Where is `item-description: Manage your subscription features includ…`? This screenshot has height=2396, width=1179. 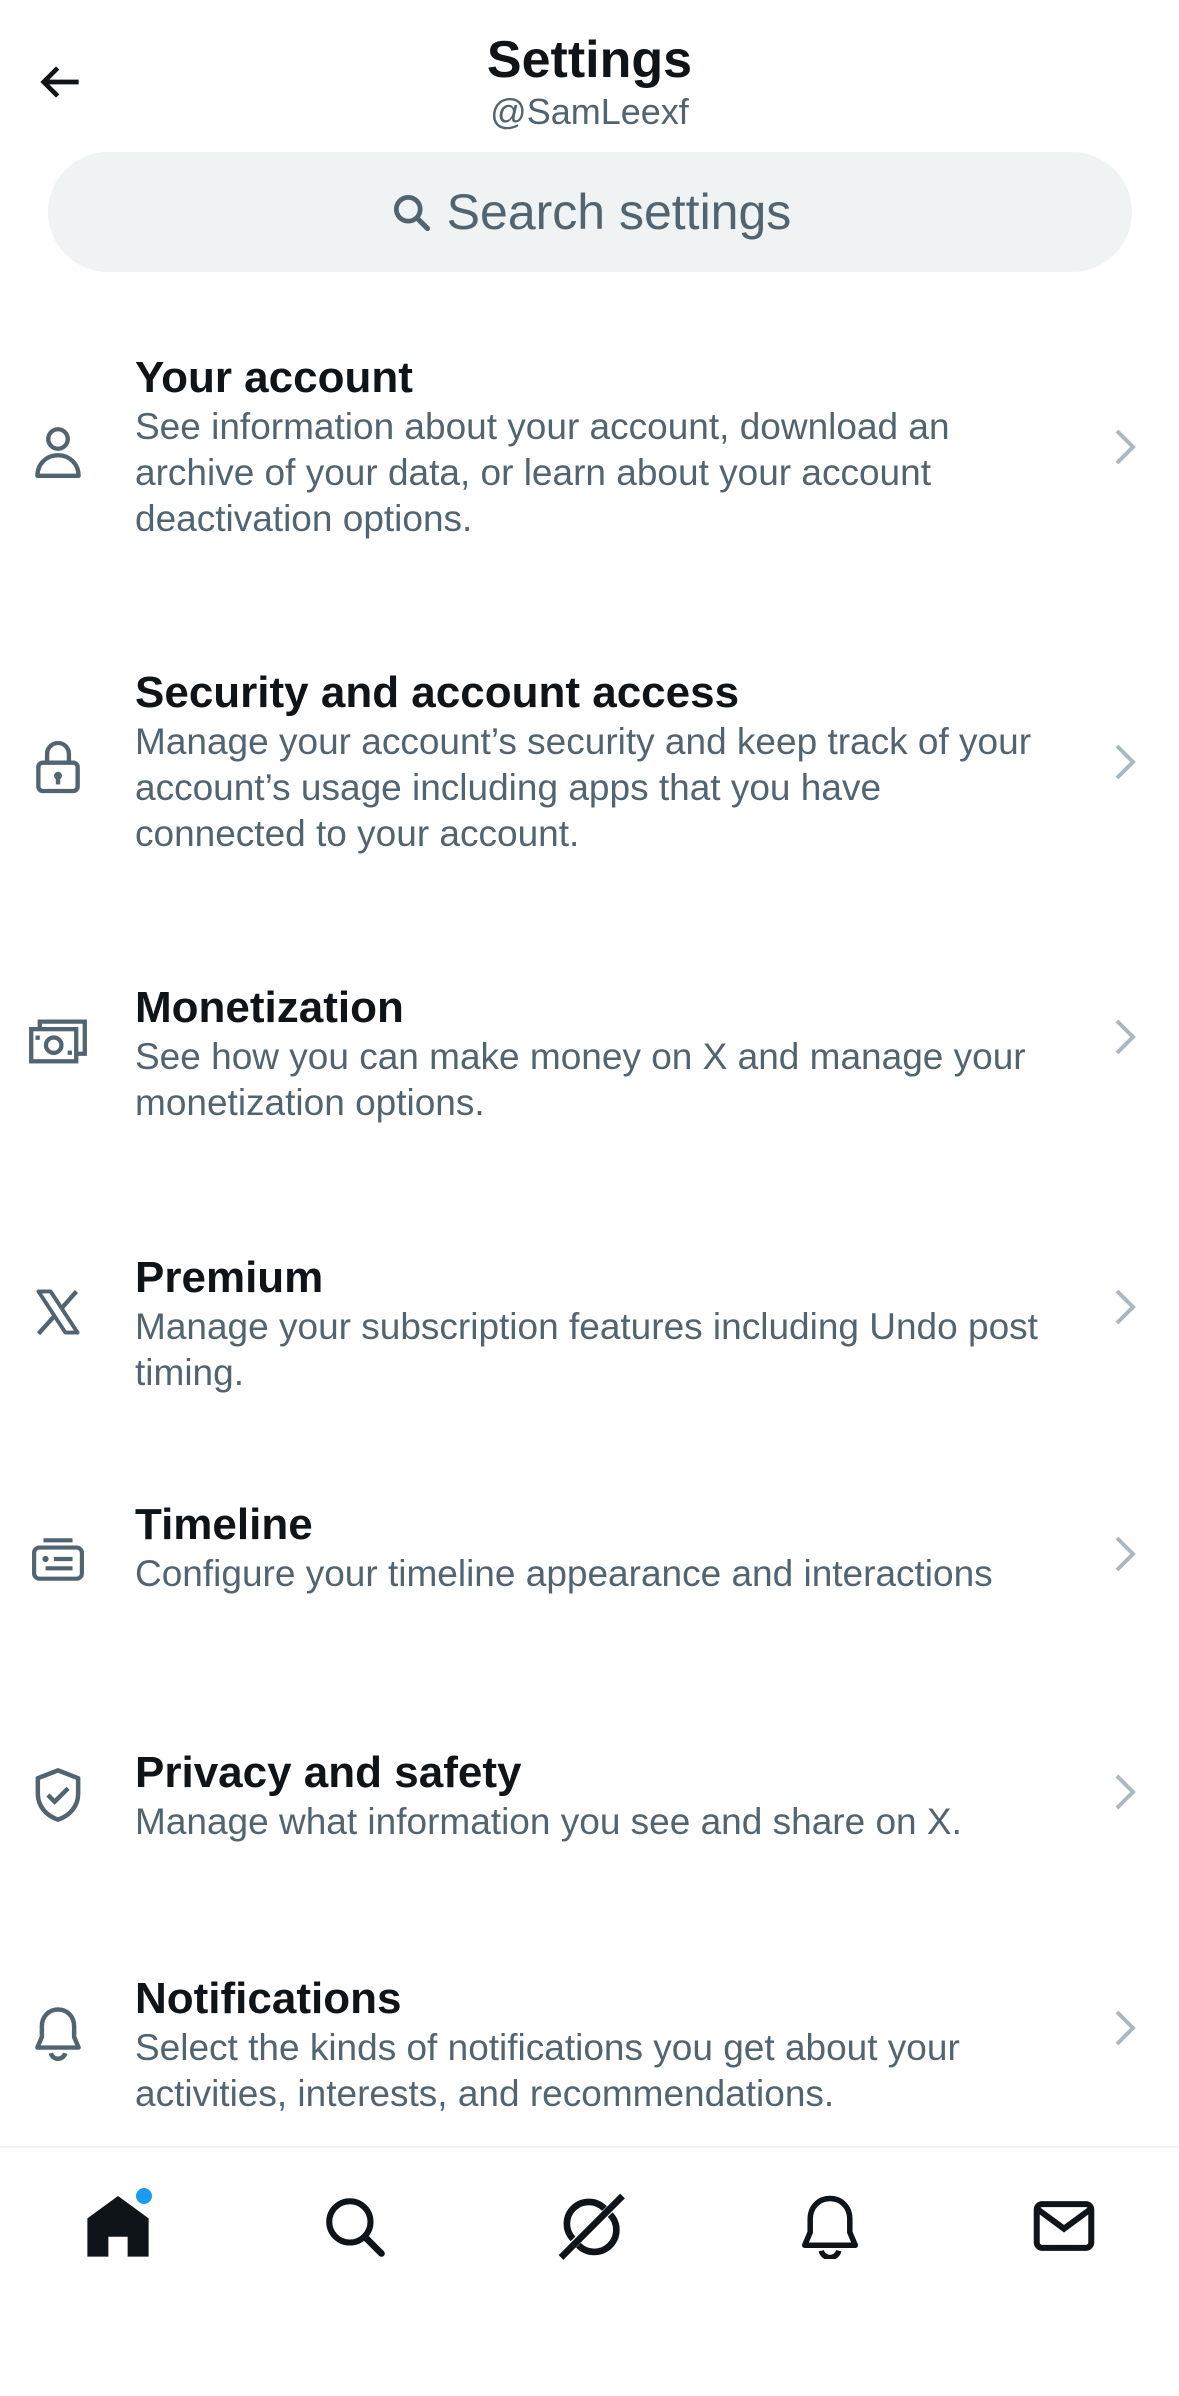
item-description: Manage your subscription features includ… is located at coordinates (586, 1349).